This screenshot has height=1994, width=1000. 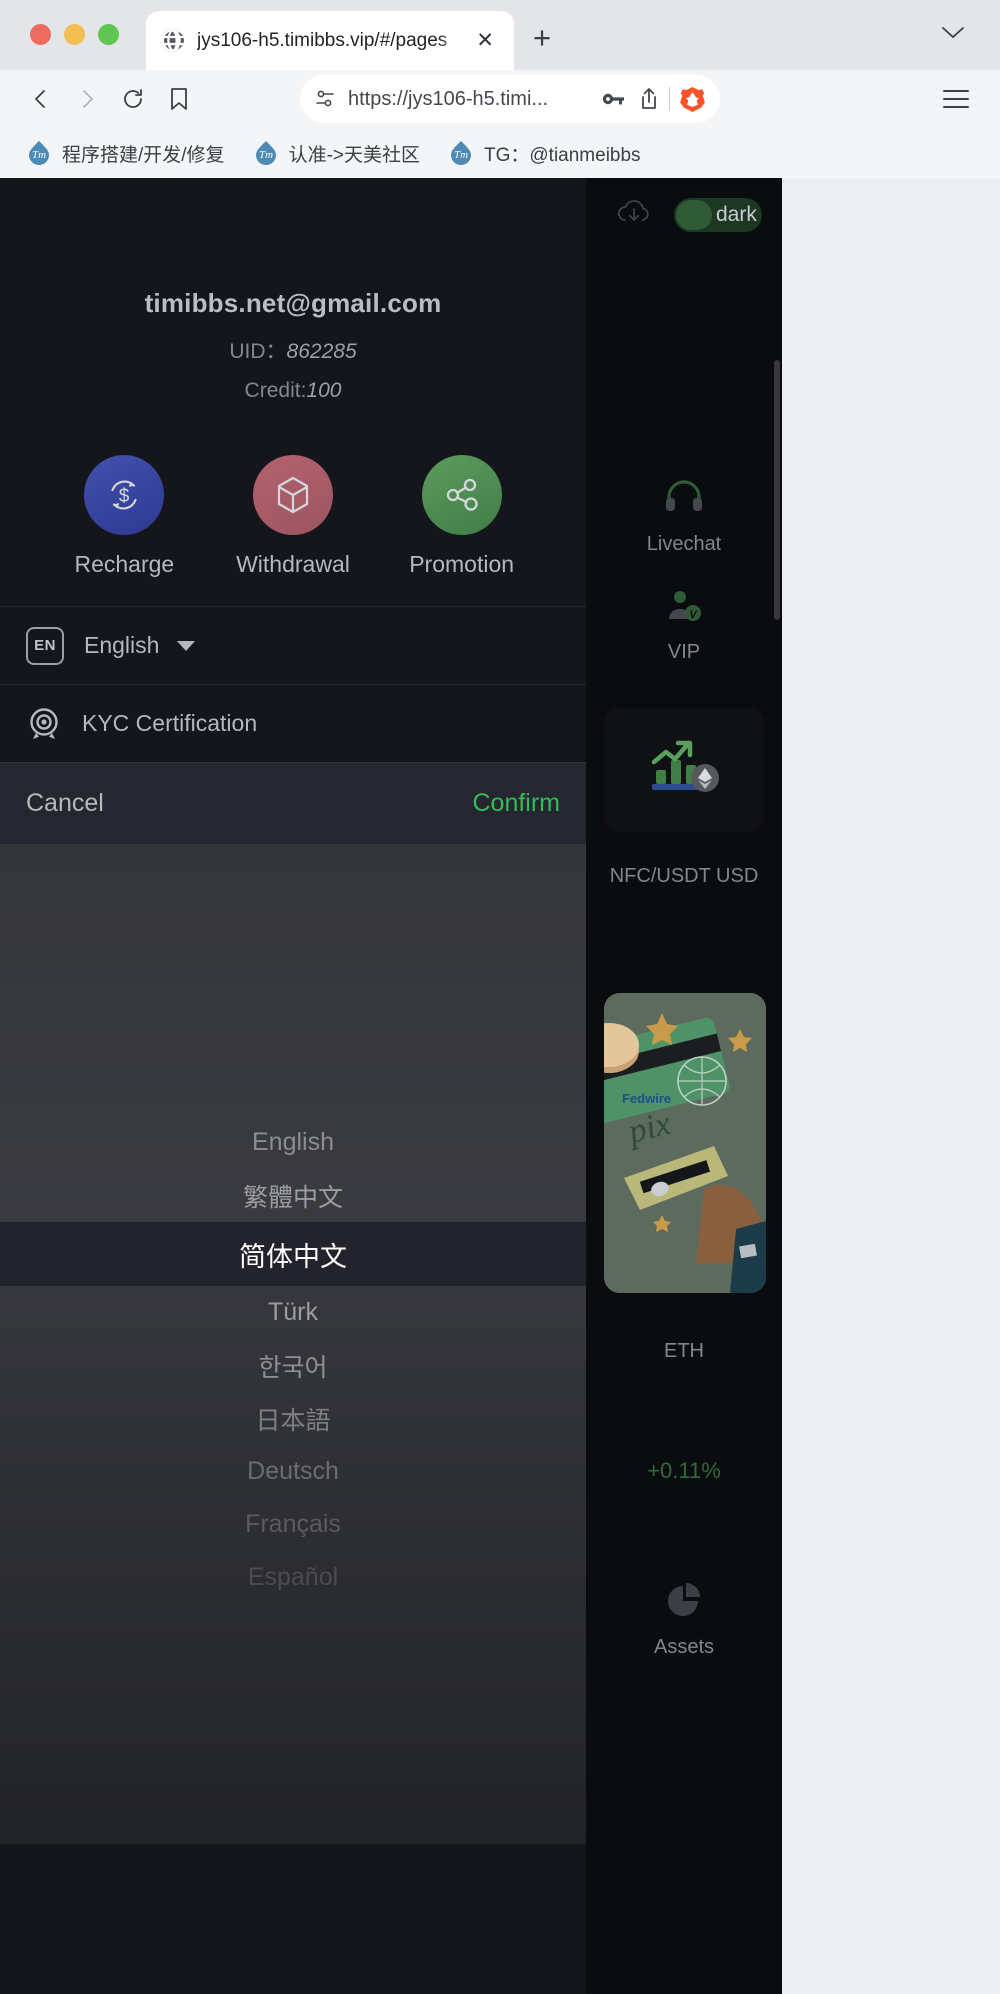 I want to click on promo-card, so click(x=684, y=770).